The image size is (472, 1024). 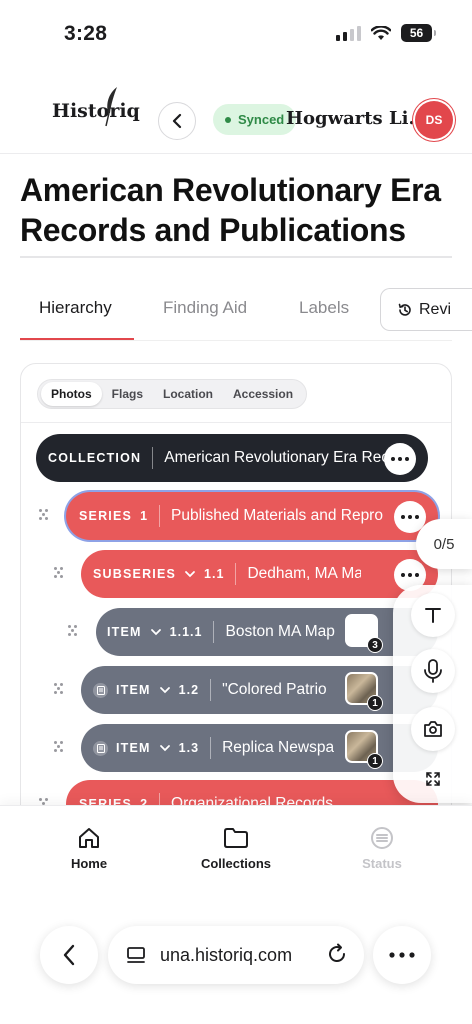 What do you see at coordinates (263, 394) in the screenshot?
I see `filter-chip-accession: Accession` at bounding box center [263, 394].